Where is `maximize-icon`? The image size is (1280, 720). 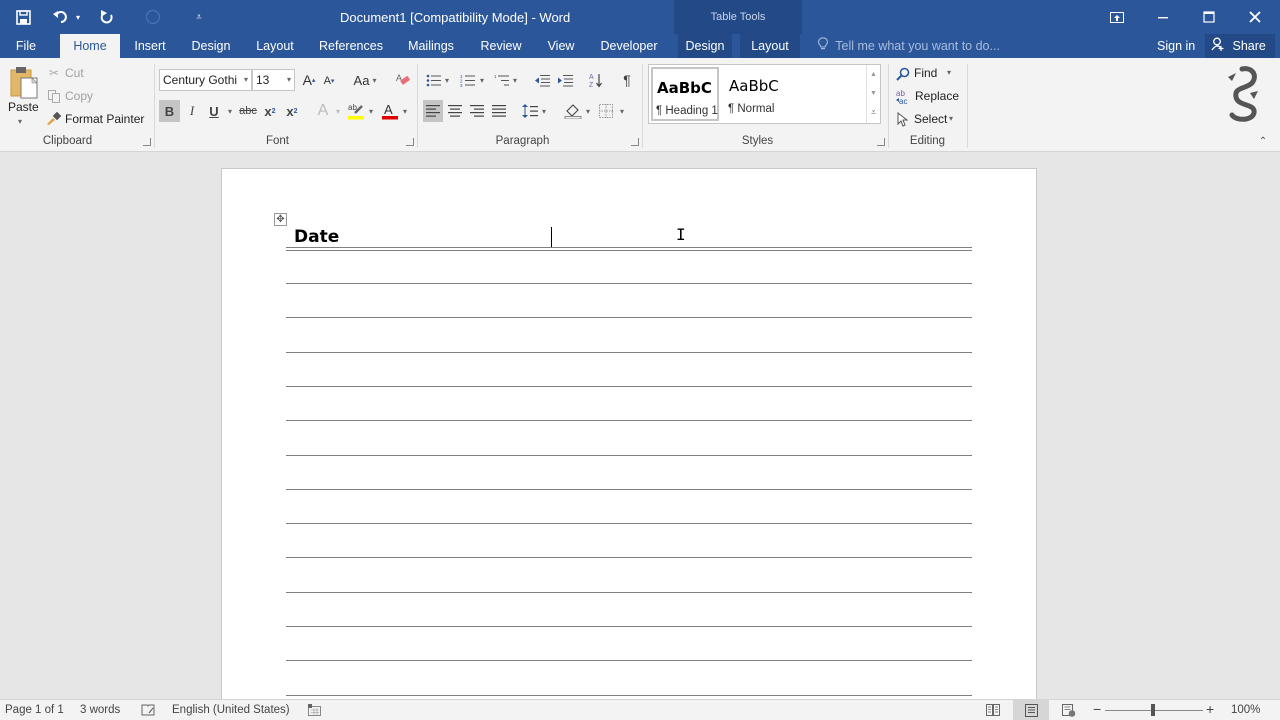
maximize-icon is located at coordinates (1209, 17).